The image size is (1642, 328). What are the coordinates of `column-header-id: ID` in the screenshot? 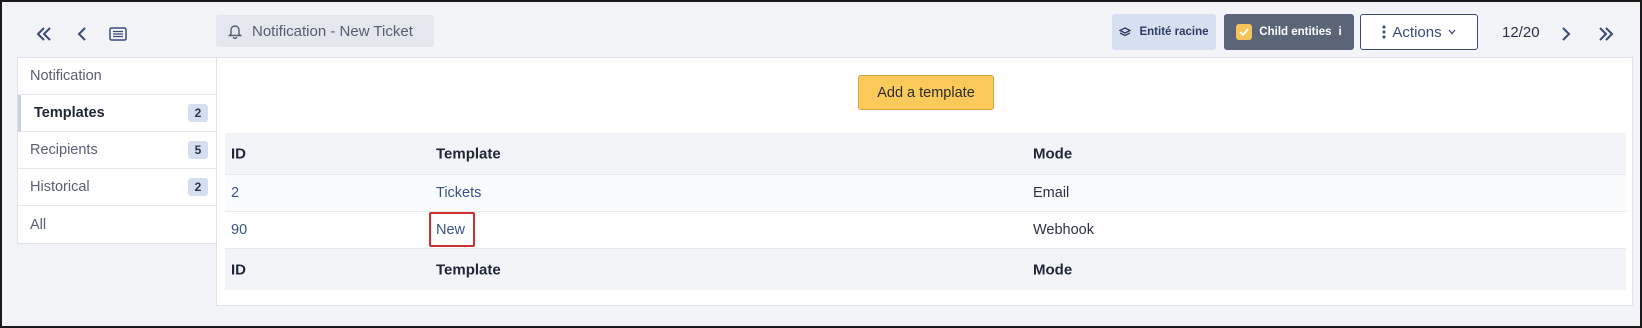 It's located at (238, 153).